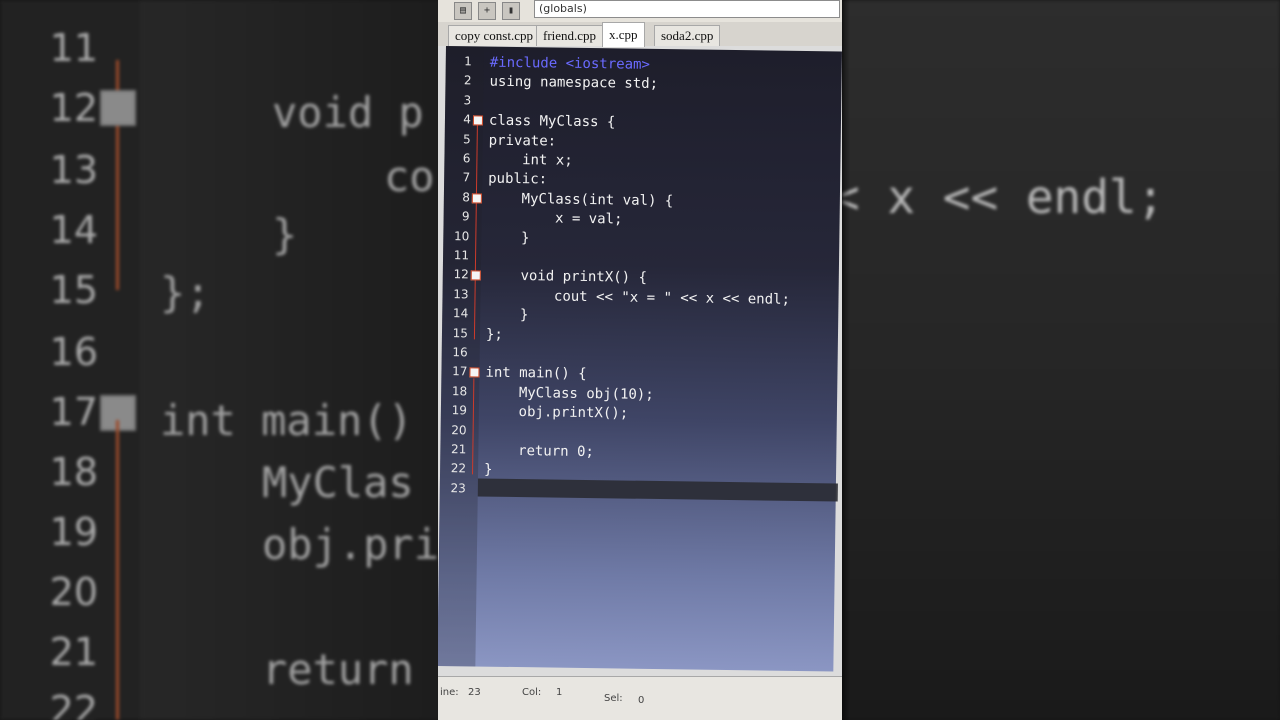  What do you see at coordinates (613, 698) in the screenshot?
I see `status-sel-label: Sel:` at bounding box center [613, 698].